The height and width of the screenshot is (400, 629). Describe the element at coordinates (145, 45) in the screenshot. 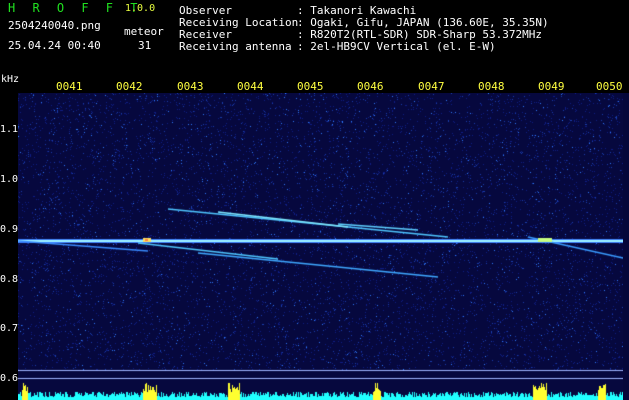

I see `meteor-count: 31` at that location.